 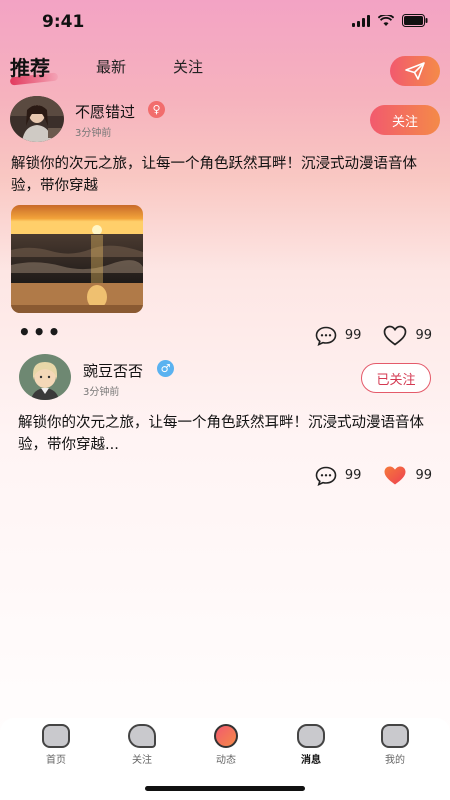 What do you see at coordinates (225, 788) in the screenshot?
I see `home-indicator` at bounding box center [225, 788].